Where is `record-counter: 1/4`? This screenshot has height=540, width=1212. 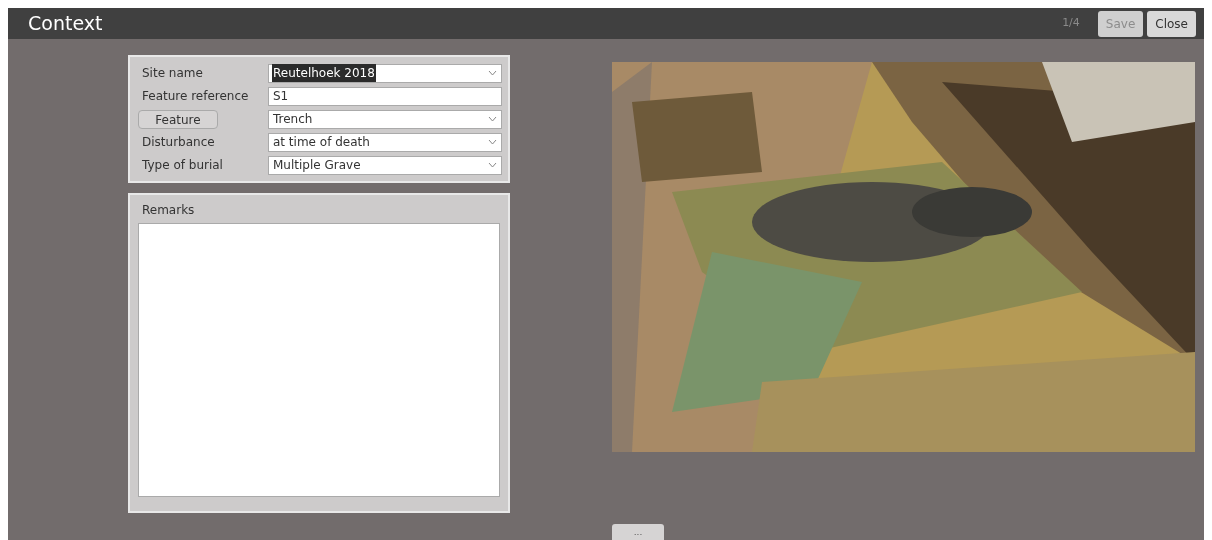
record-counter: 1/4 is located at coordinates (1071, 23).